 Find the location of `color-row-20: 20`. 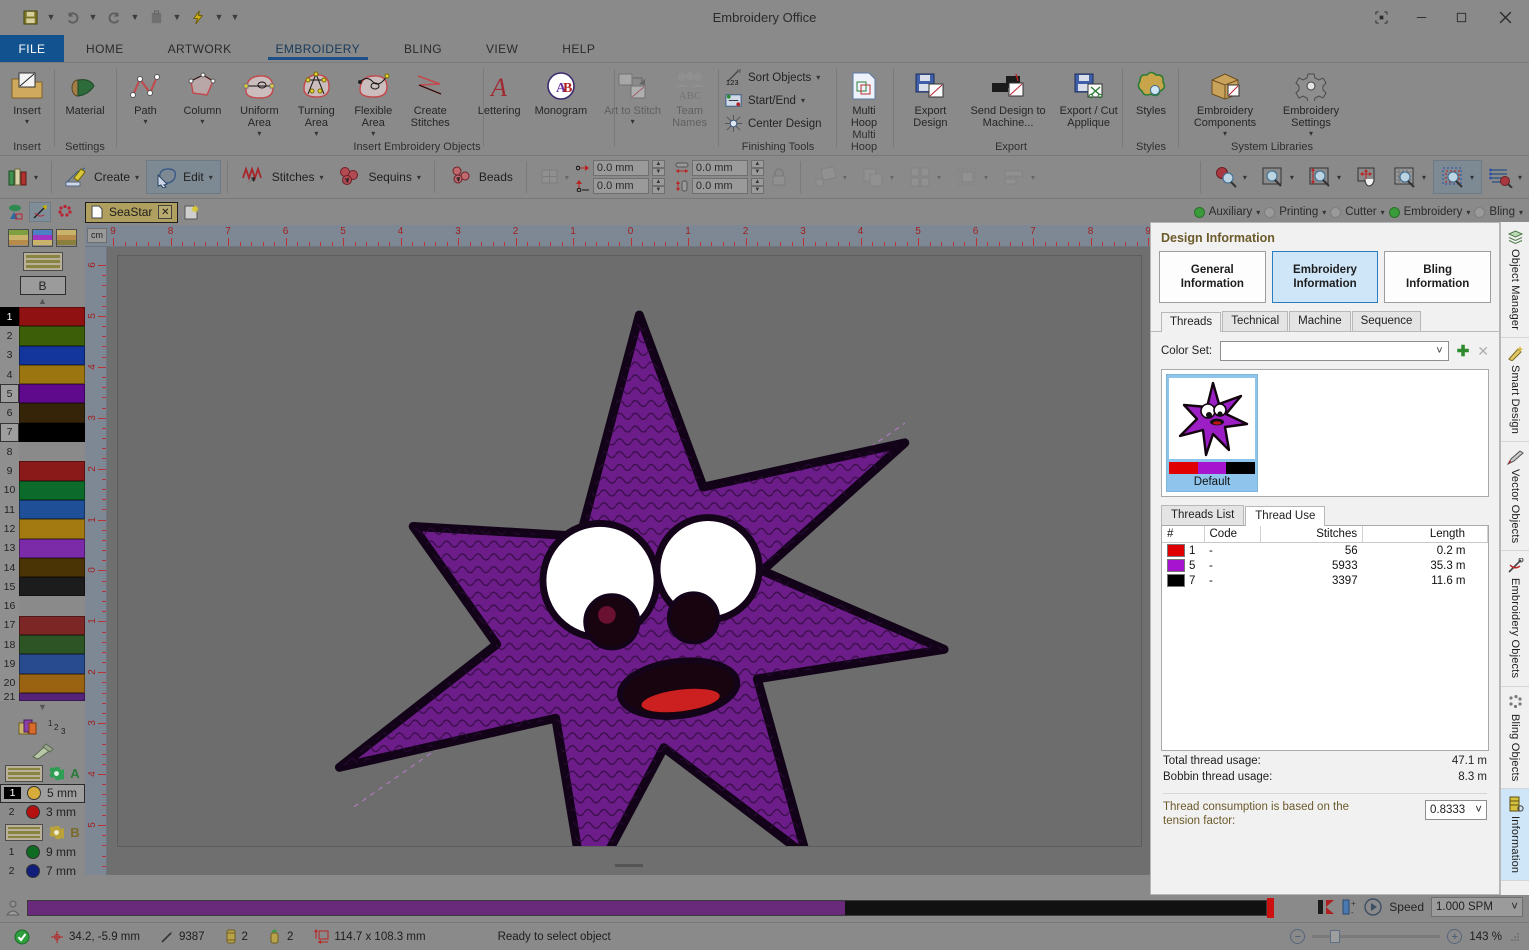

color-row-20: 20 is located at coordinates (42, 683).